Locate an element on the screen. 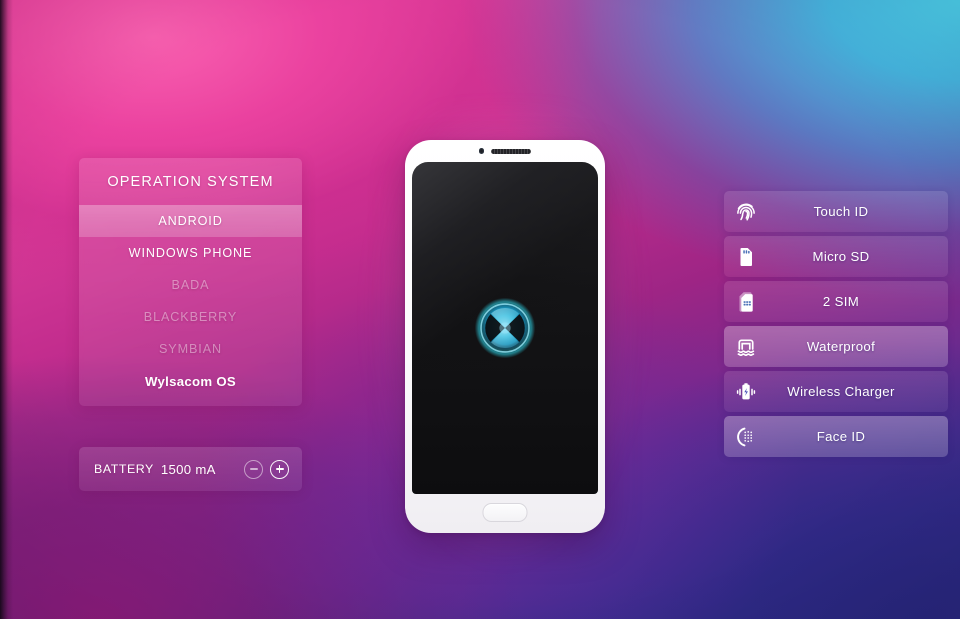  battery-increase-button is located at coordinates (279, 469).